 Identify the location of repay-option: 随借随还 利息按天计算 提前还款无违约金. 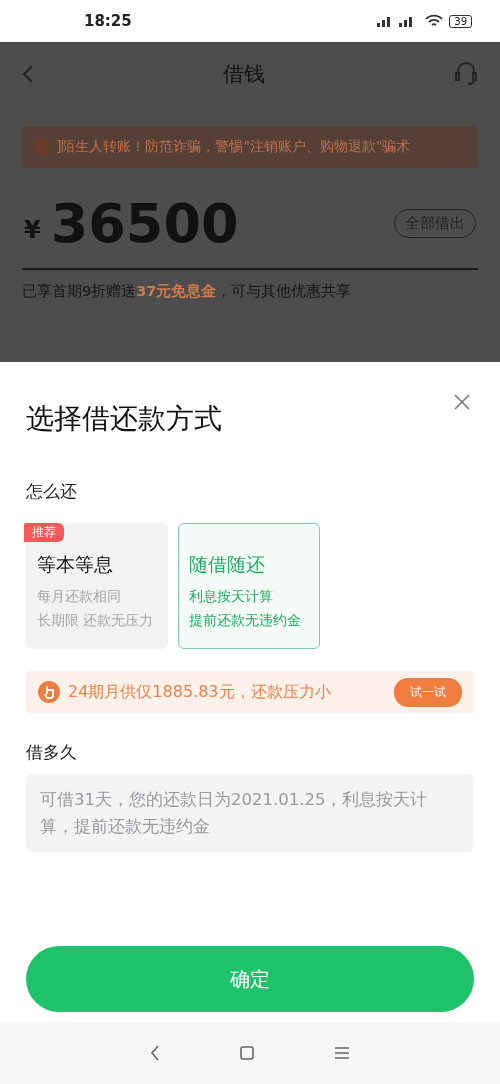
(249, 586).